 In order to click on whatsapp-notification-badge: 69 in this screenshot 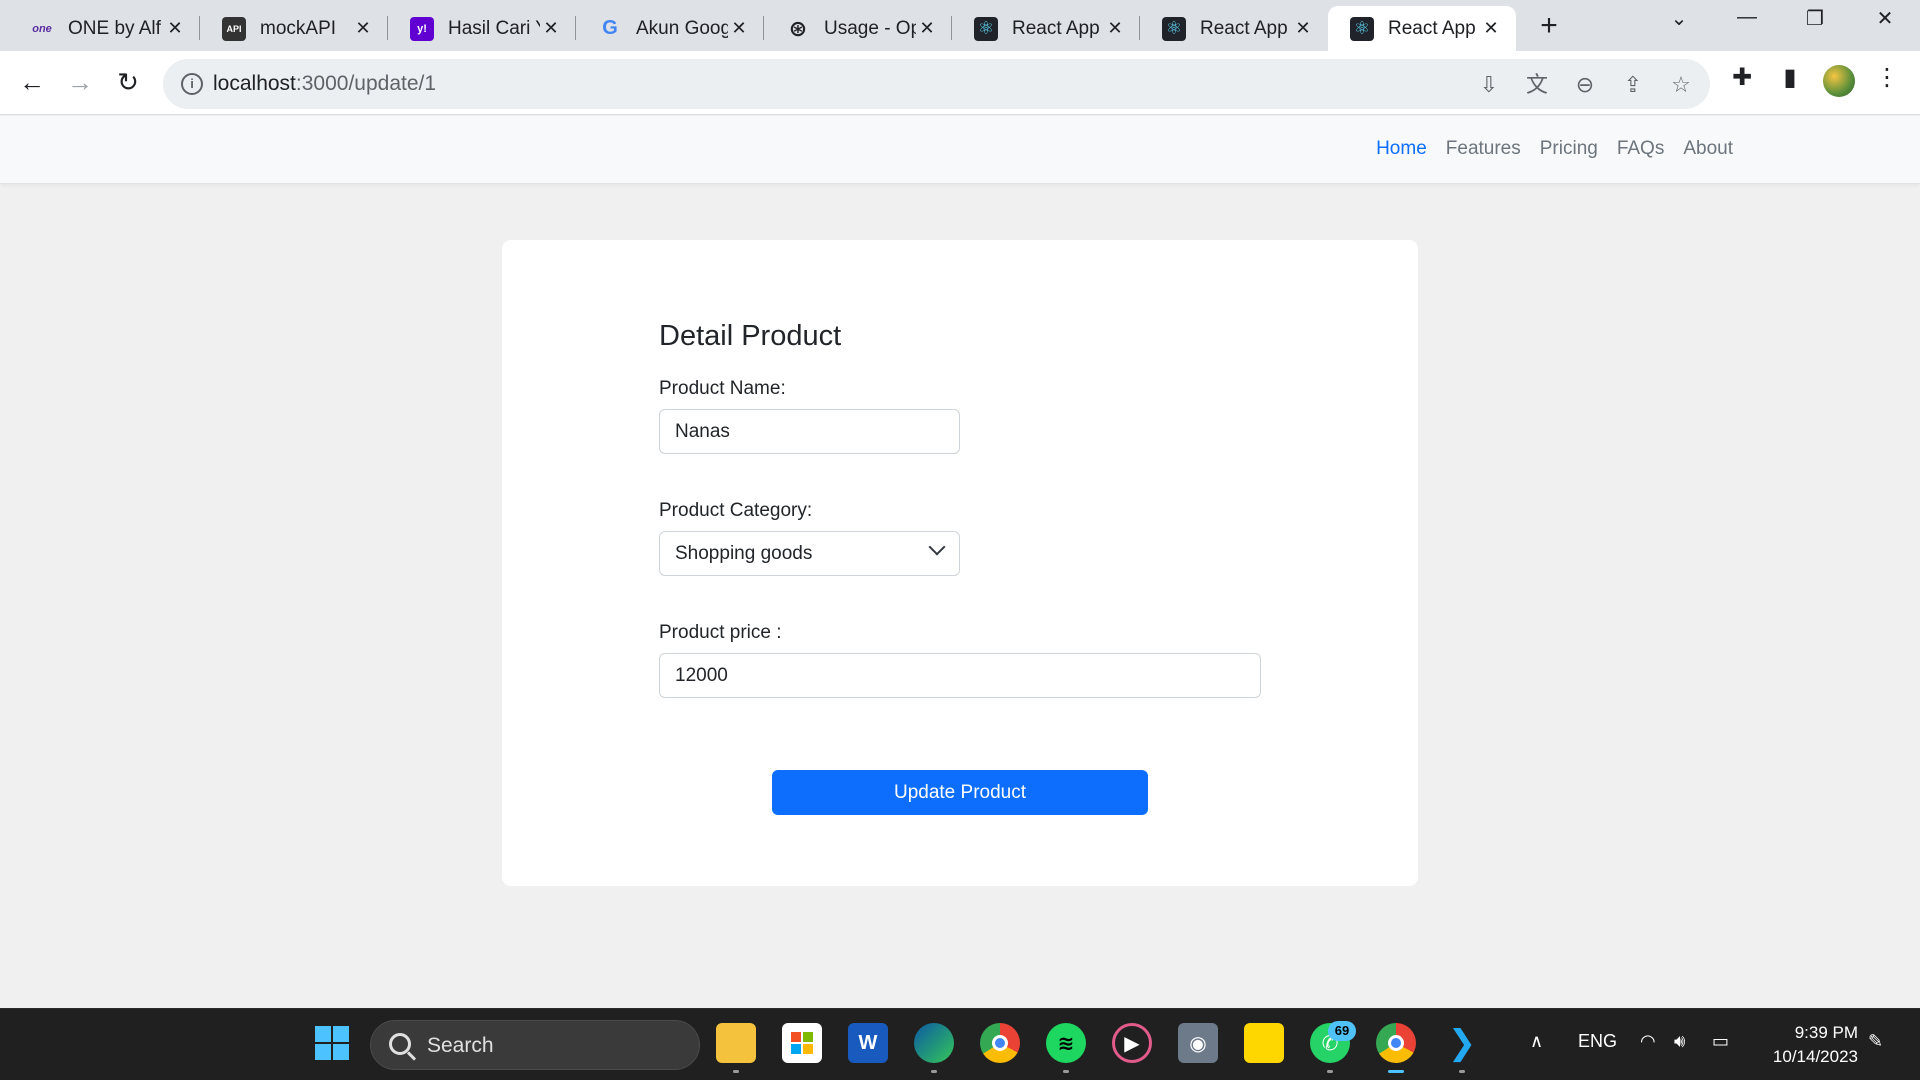, I will do `click(1342, 1031)`.